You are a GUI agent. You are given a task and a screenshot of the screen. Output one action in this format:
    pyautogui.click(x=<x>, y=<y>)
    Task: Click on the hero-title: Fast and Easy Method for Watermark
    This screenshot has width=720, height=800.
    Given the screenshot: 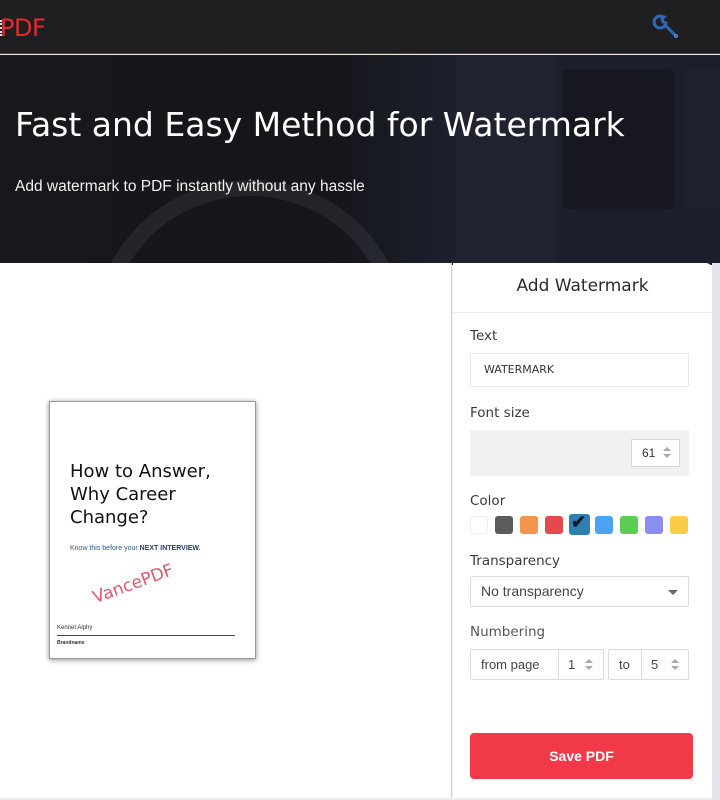 What is the action you would take?
    pyautogui.click(x=320, y=124)
    